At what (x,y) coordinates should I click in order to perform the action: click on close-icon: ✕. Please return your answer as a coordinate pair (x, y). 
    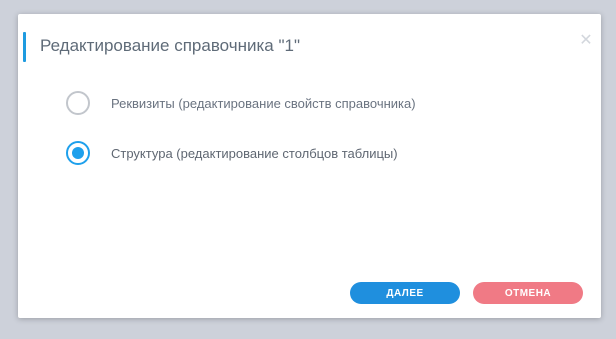
    Looking at the image, I should click on (586, 41).